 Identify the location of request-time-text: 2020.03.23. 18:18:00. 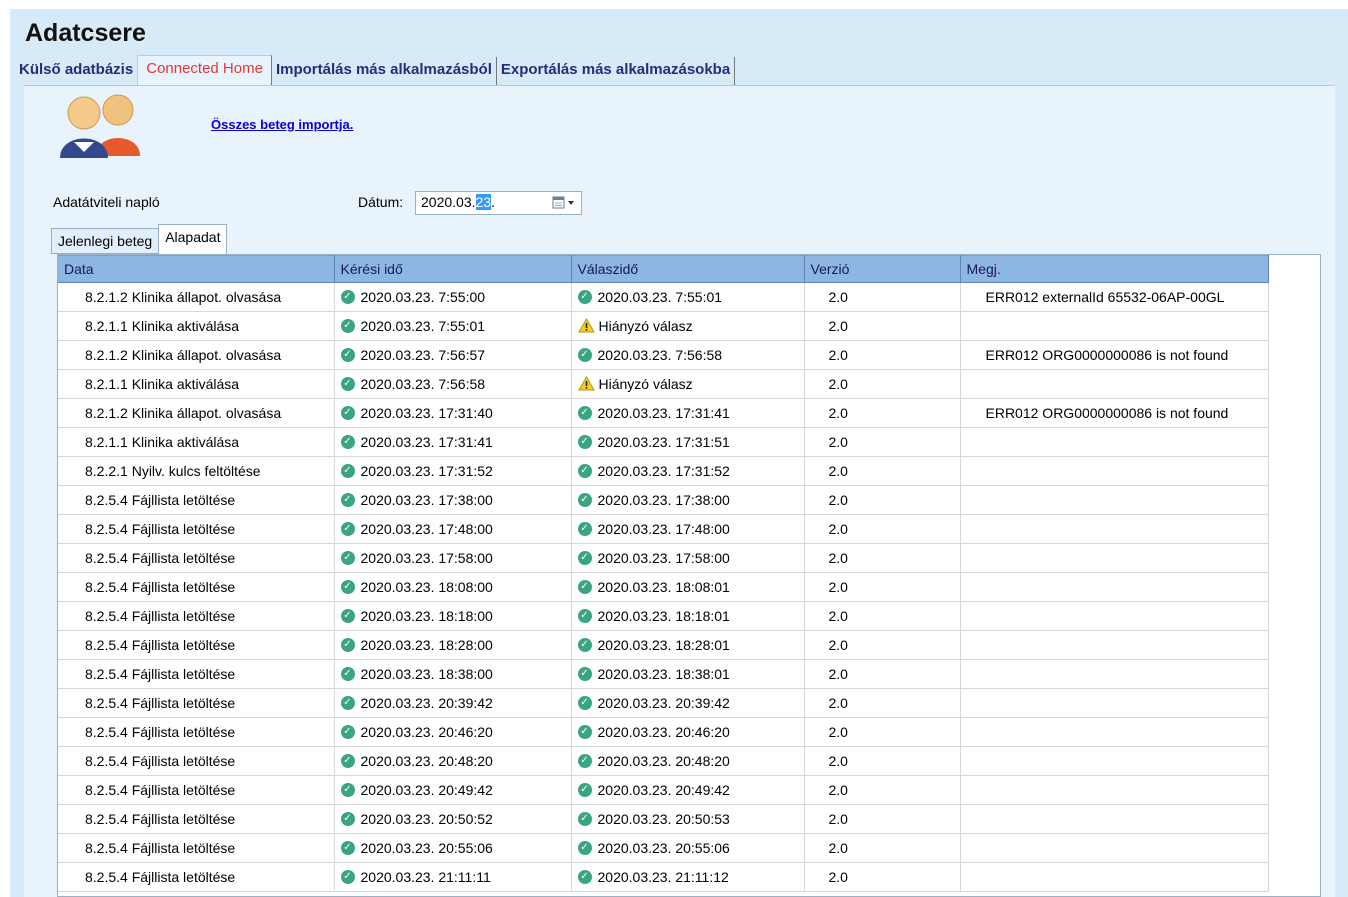
(426, 615).